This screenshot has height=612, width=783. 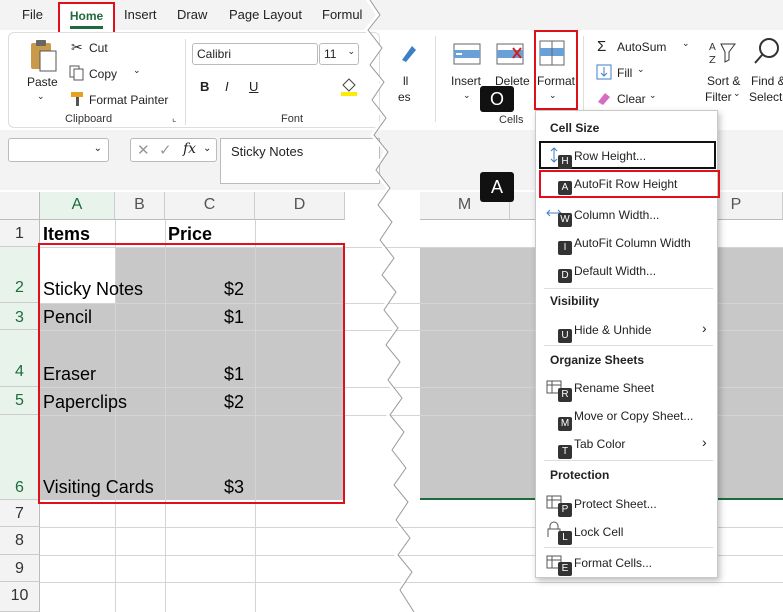 I want to click on enter-icon: ✓, so click(x=165, y=150).